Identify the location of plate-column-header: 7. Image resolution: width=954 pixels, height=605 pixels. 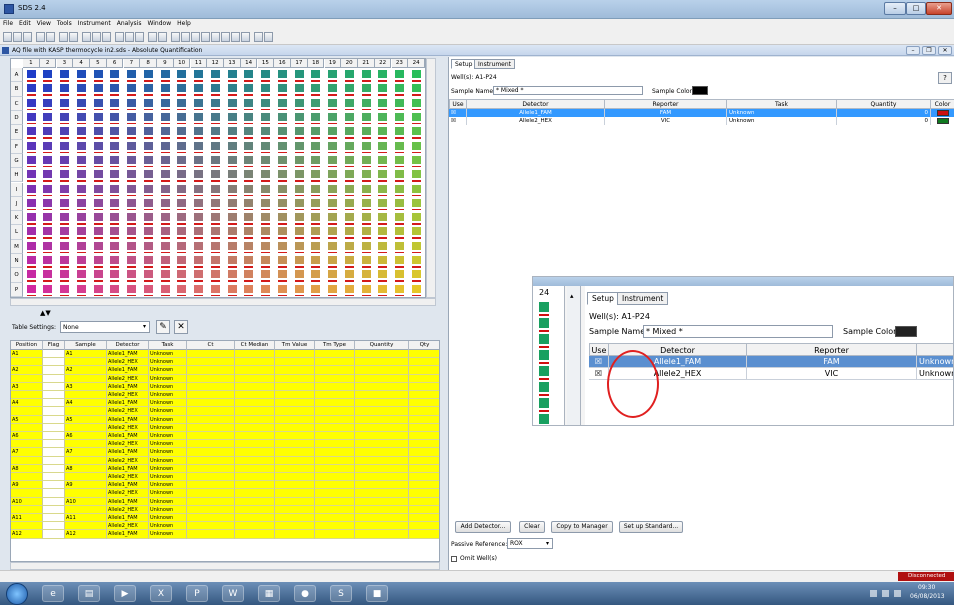
(132, 63).